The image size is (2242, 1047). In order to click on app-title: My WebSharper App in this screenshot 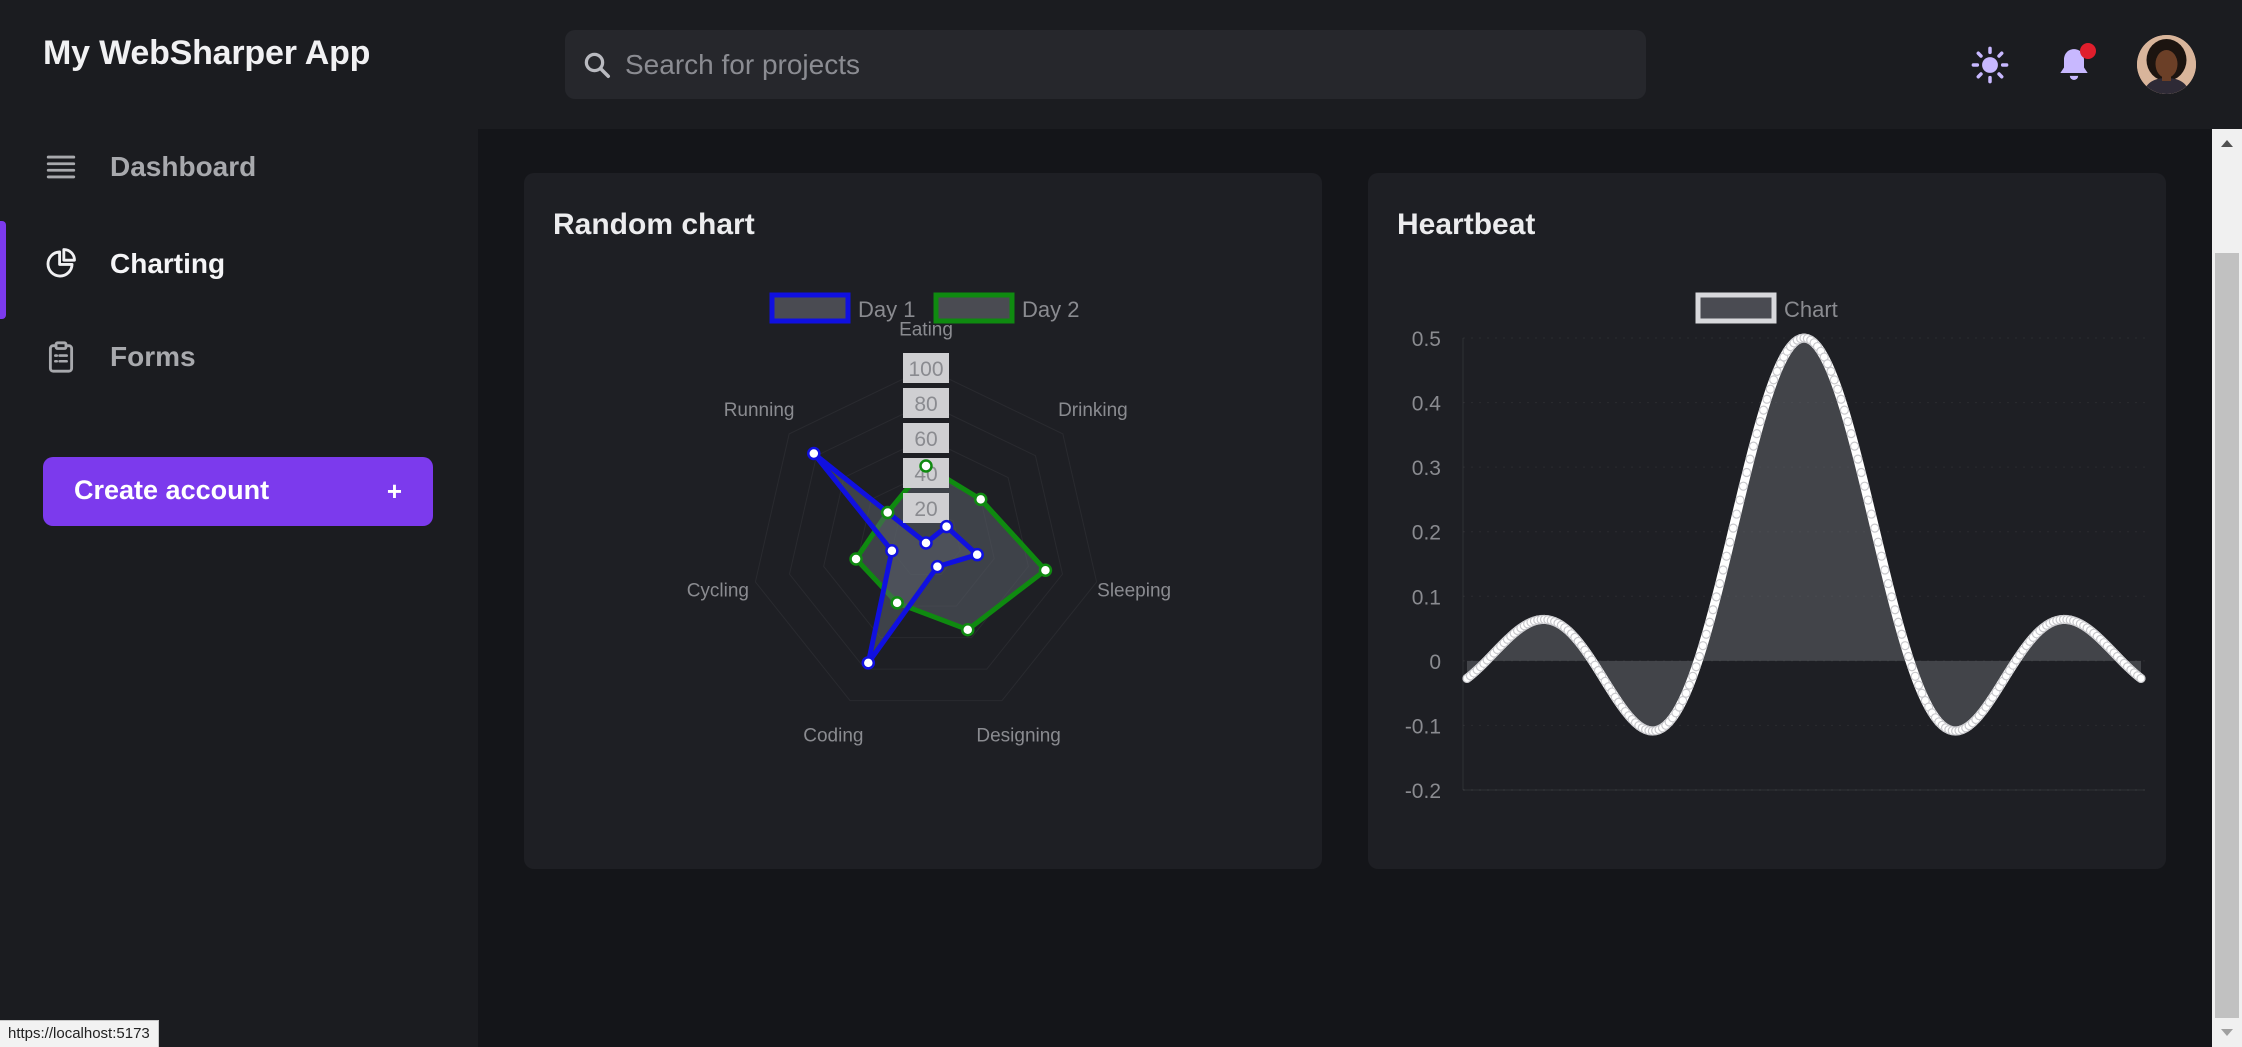, I will do `click(207, 53)`.